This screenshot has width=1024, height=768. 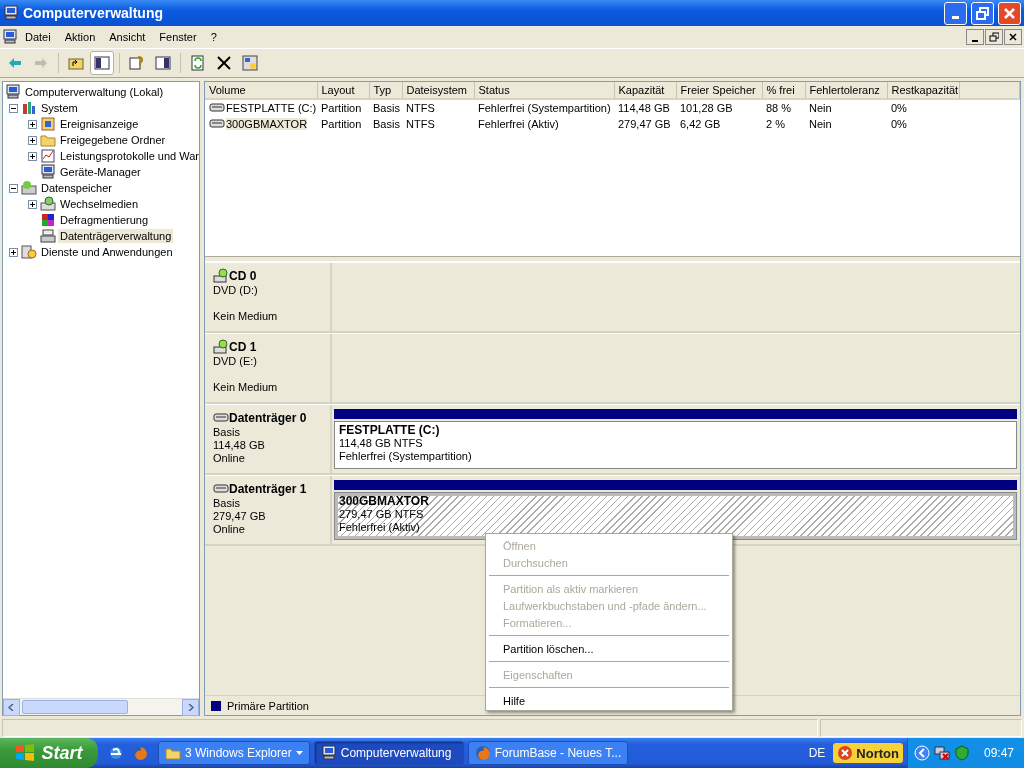 I want to click on partition-size: 114,48 GB NTFS, so click(x=381, y=443).